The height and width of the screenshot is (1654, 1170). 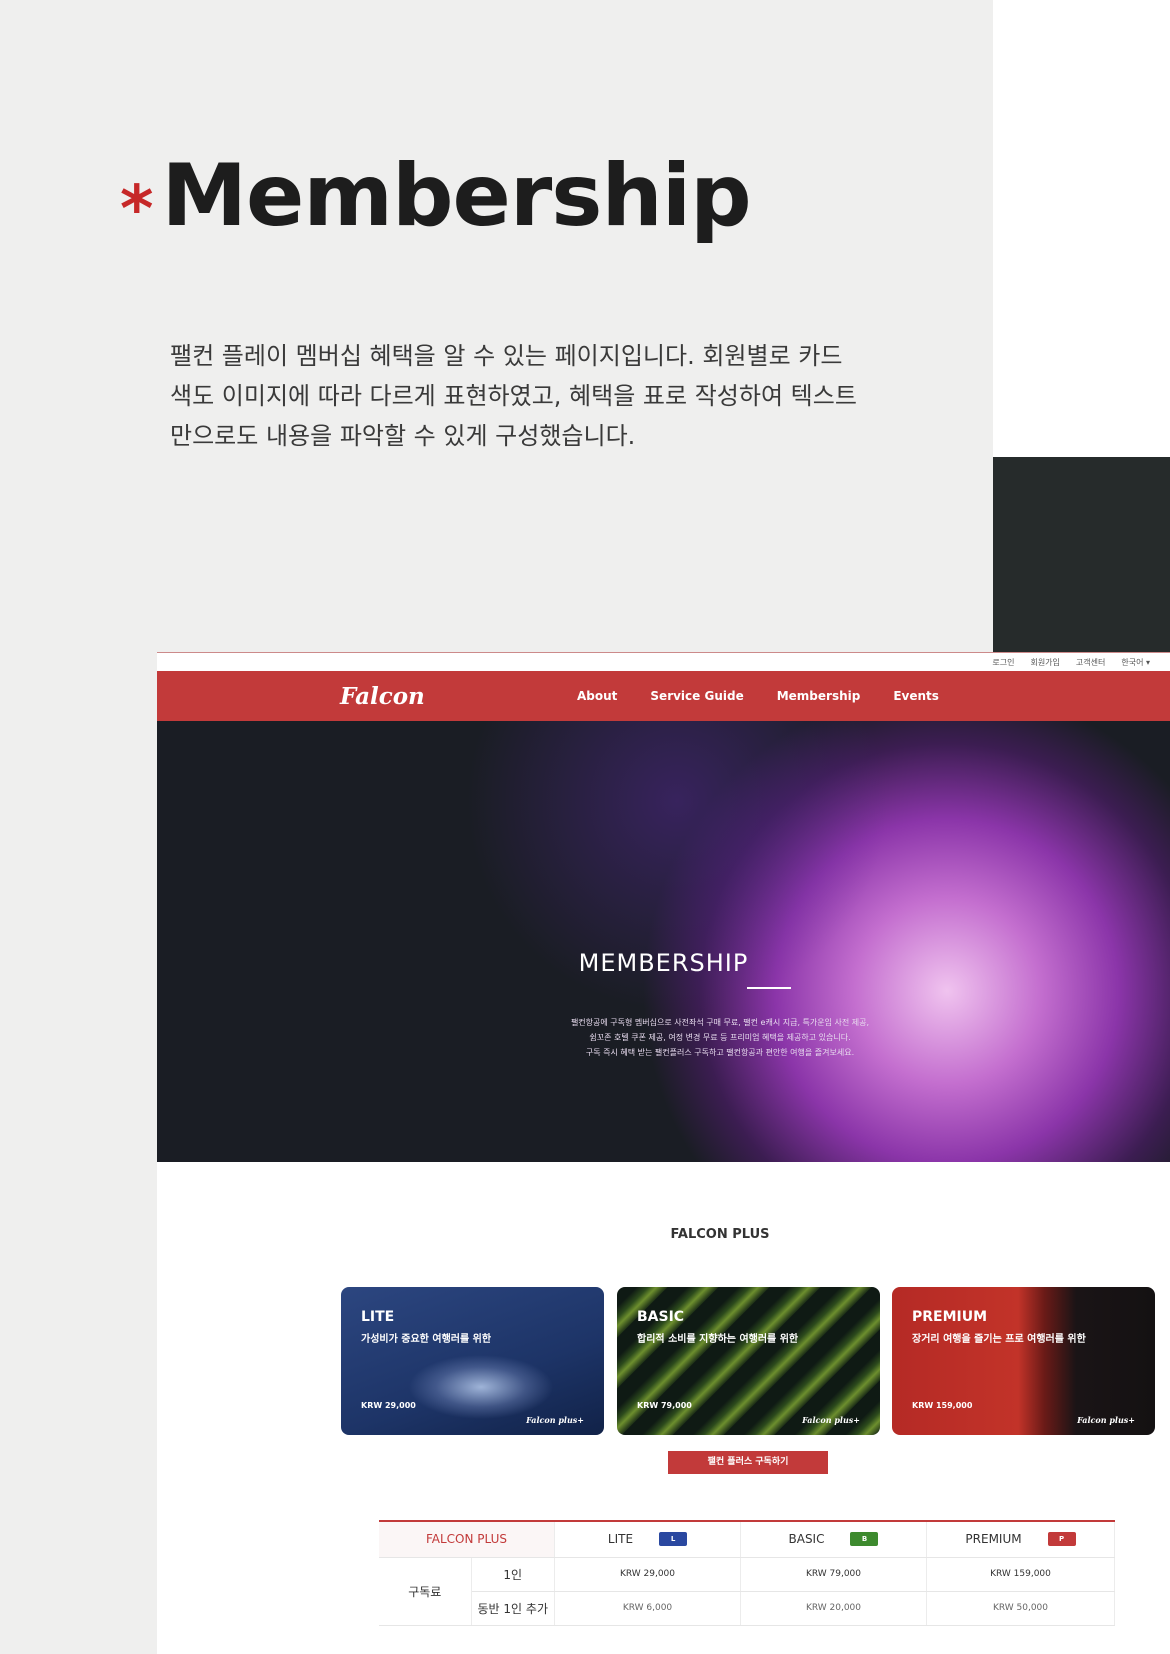 What do you see at coordinates (718, 1339) in the screenshot?
I see `card-subtitle: 합리적 소비를 지향하는 여행러를 위한` at bounding box center [718, 1339].